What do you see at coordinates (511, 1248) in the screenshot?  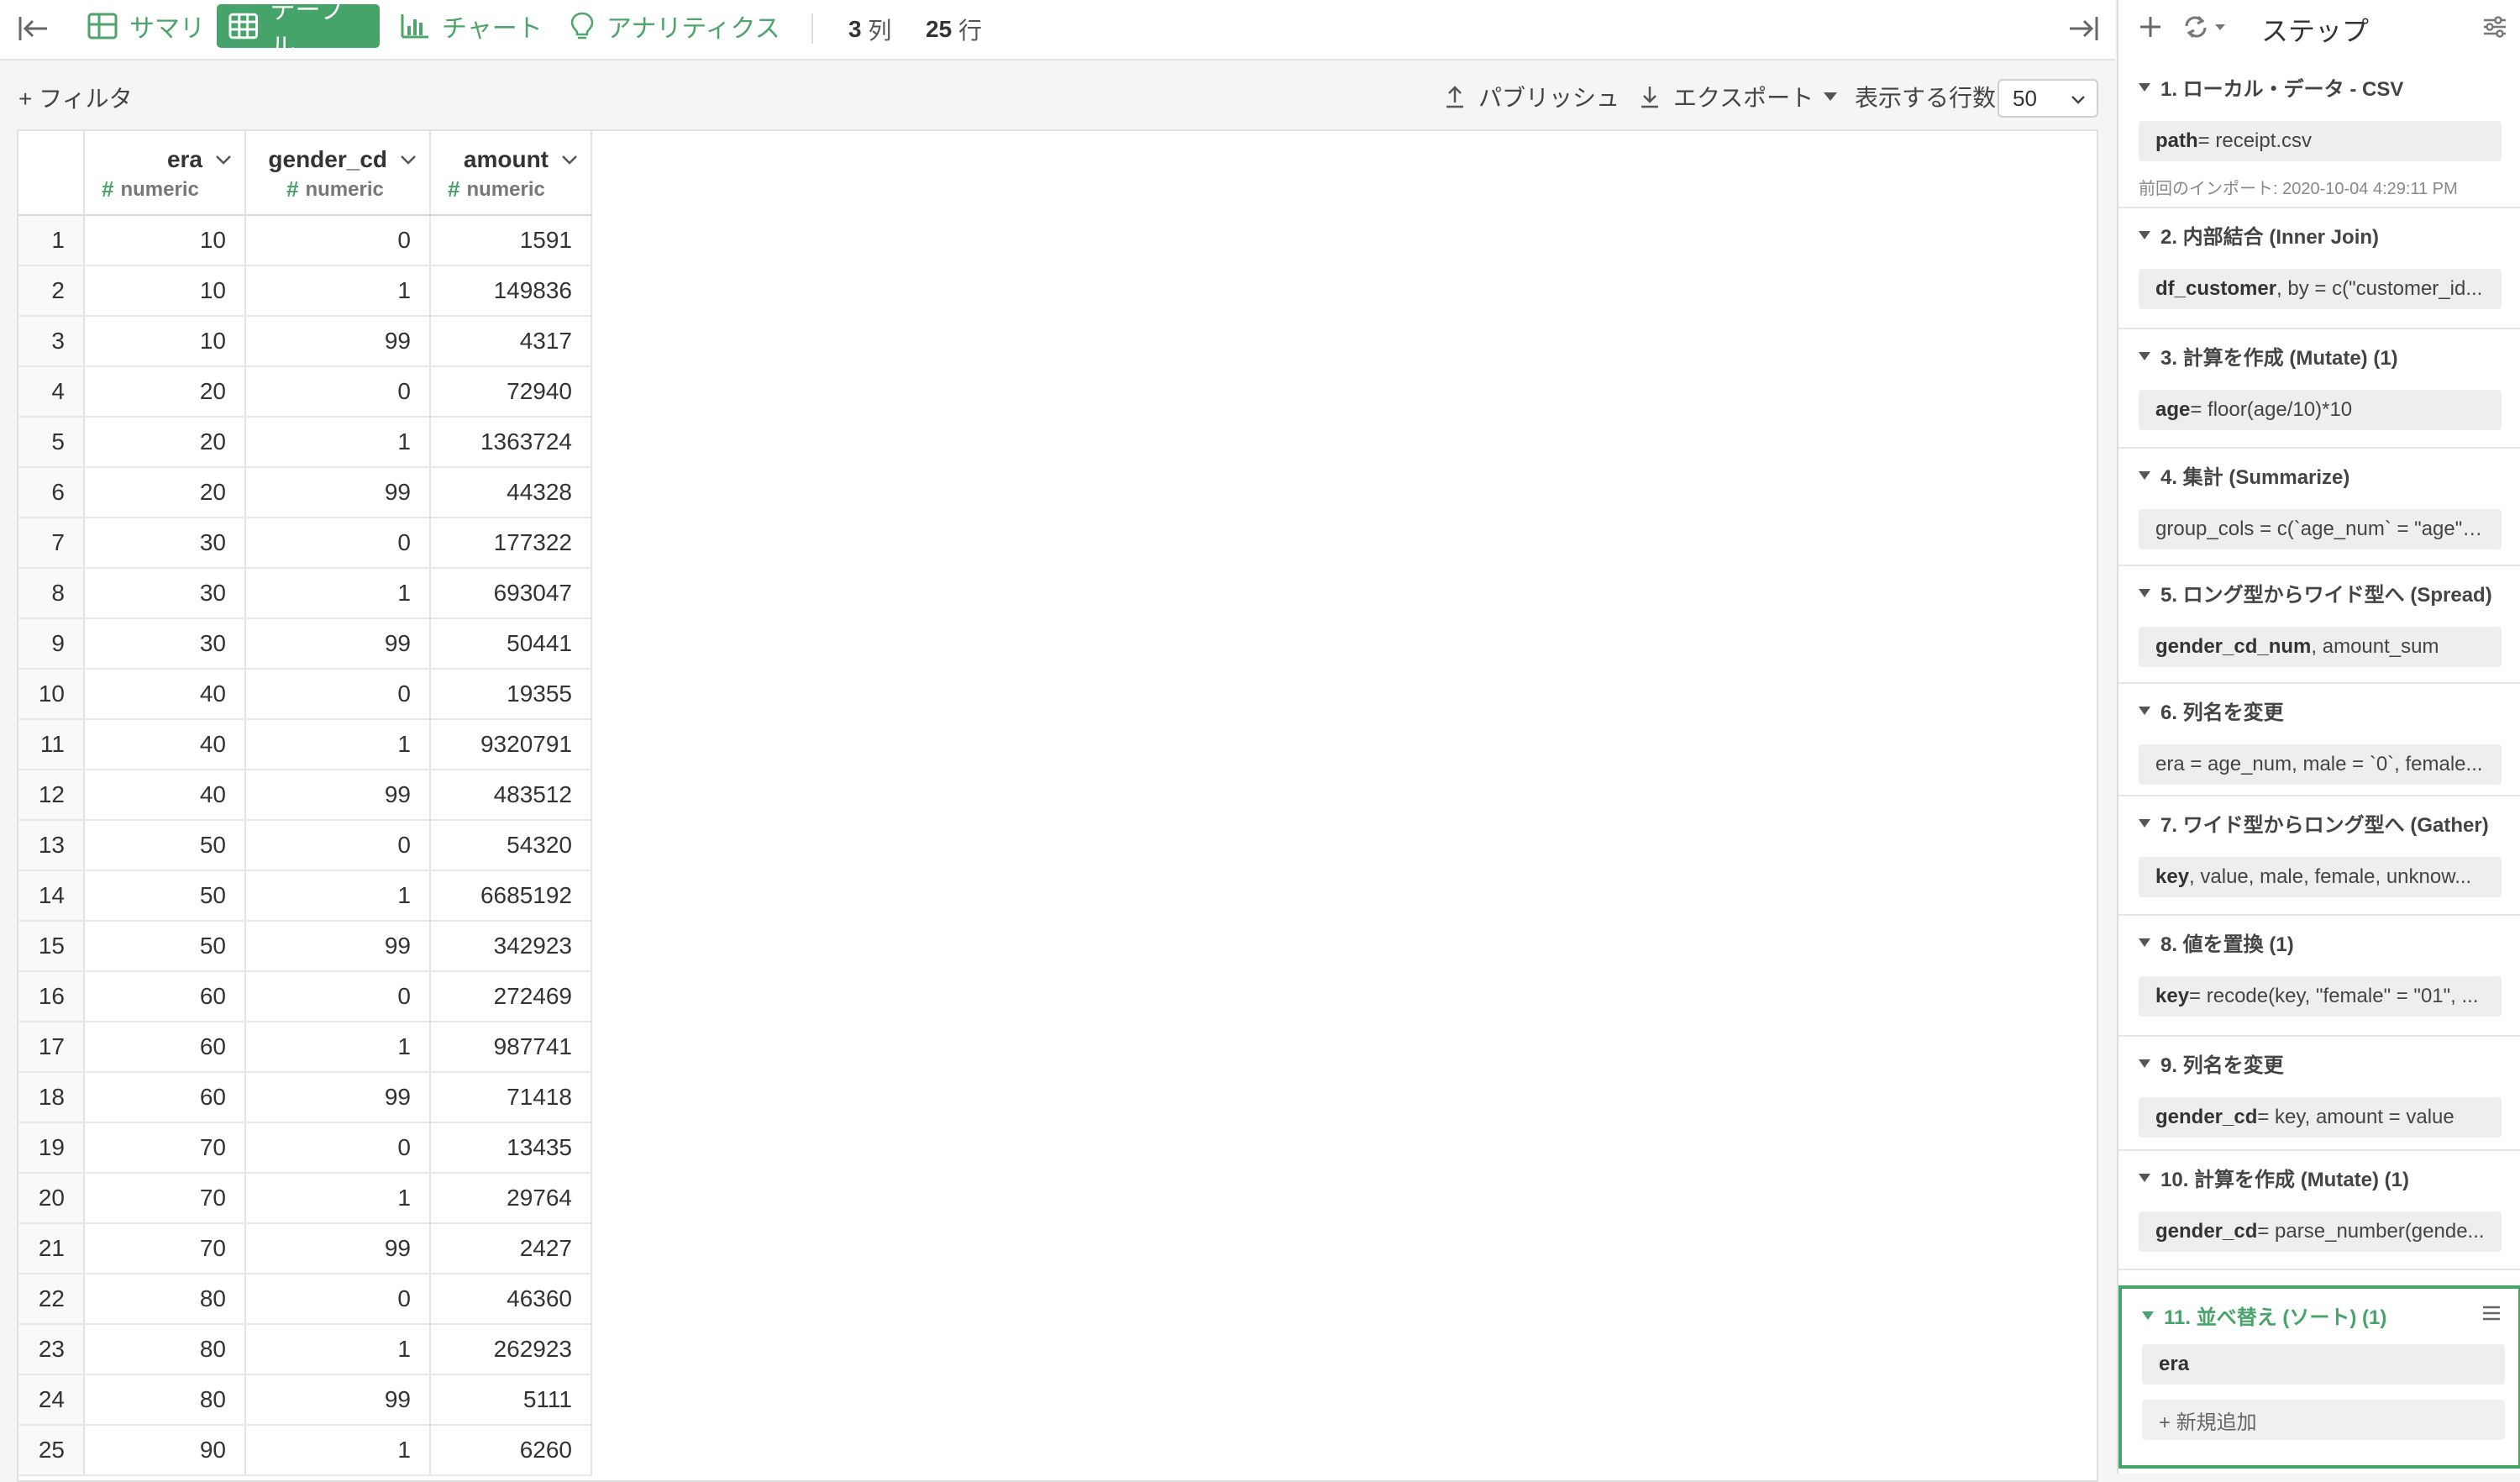 I see `table-cell-amount: 2427` at bounding box center [511, 1248].